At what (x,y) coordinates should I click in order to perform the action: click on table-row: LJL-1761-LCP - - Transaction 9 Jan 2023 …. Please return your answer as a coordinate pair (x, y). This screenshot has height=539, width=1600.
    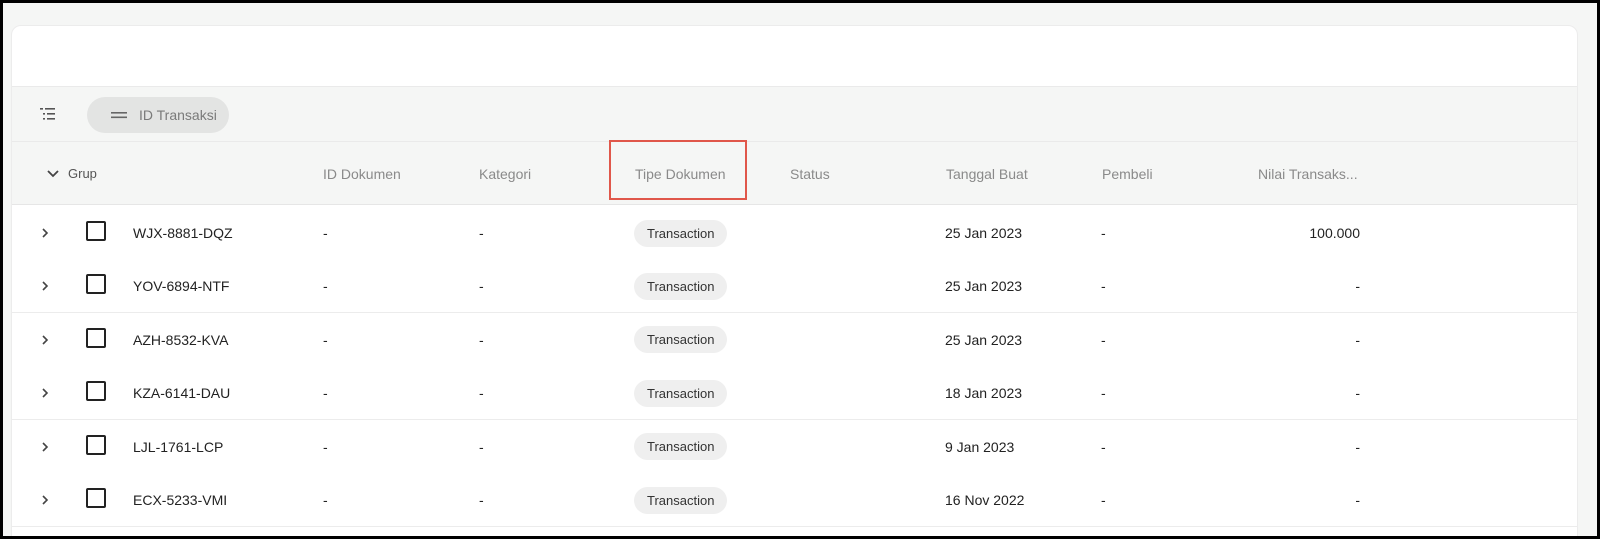
    Looking at the image, I should click on (794, 446).